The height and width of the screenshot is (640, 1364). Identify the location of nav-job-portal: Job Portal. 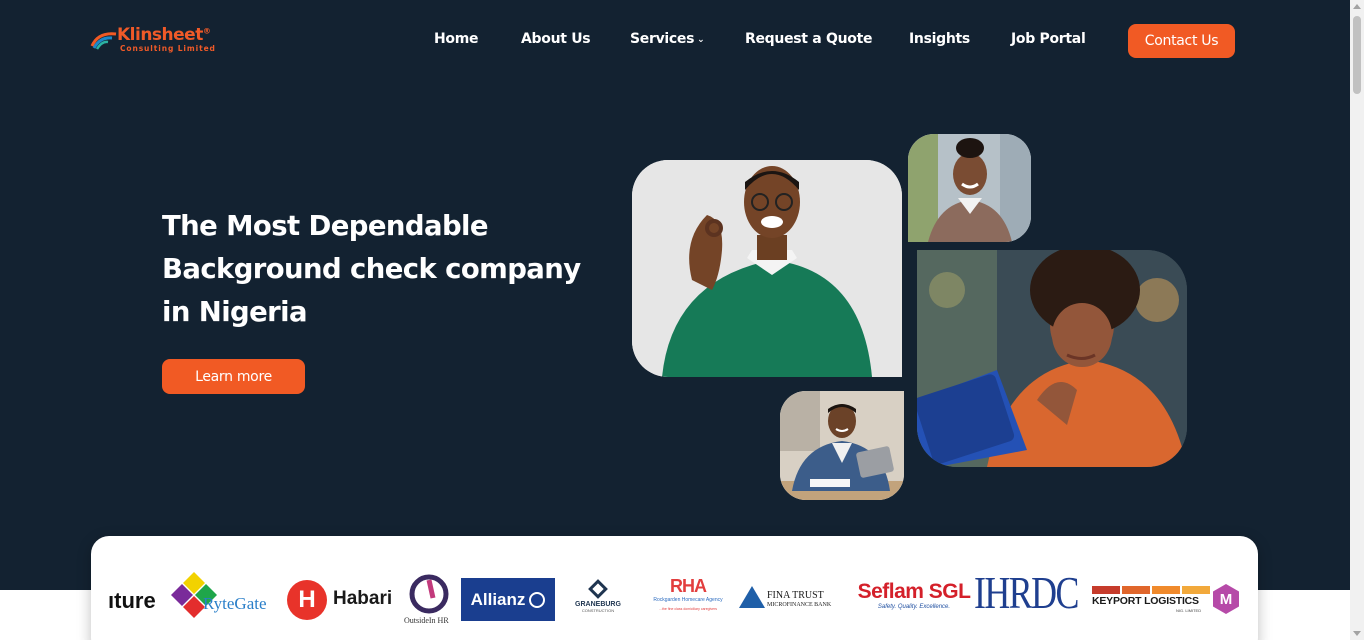
(1048, 39).